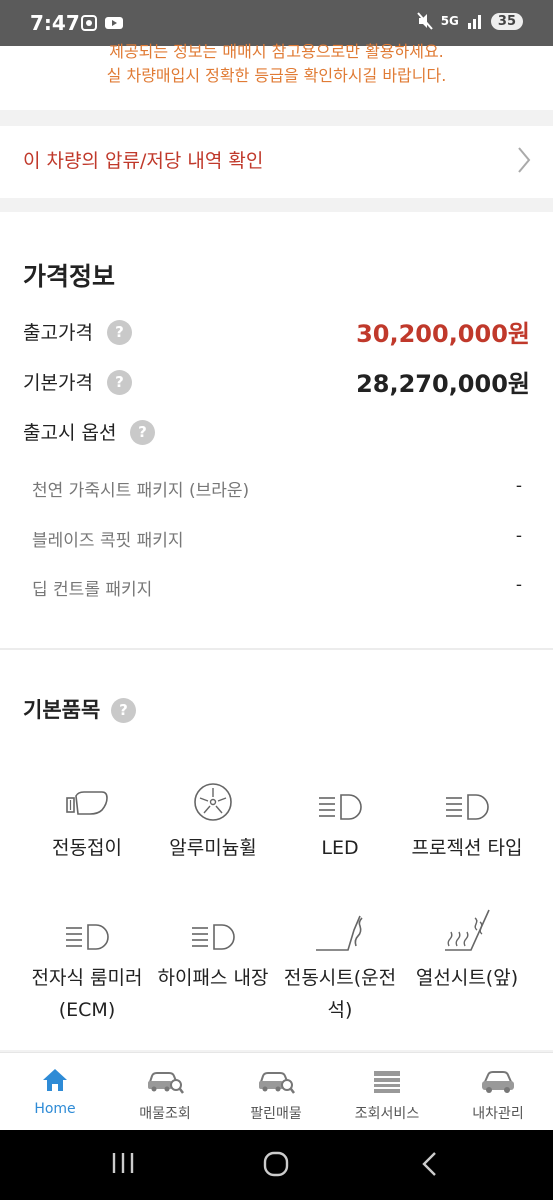 This screenshot has height=1200, width=553. What do you see at coordinates (165, 1114) in the screenshot?
I see `tab-label: 매물조회` at bounding box center [165, 1114].